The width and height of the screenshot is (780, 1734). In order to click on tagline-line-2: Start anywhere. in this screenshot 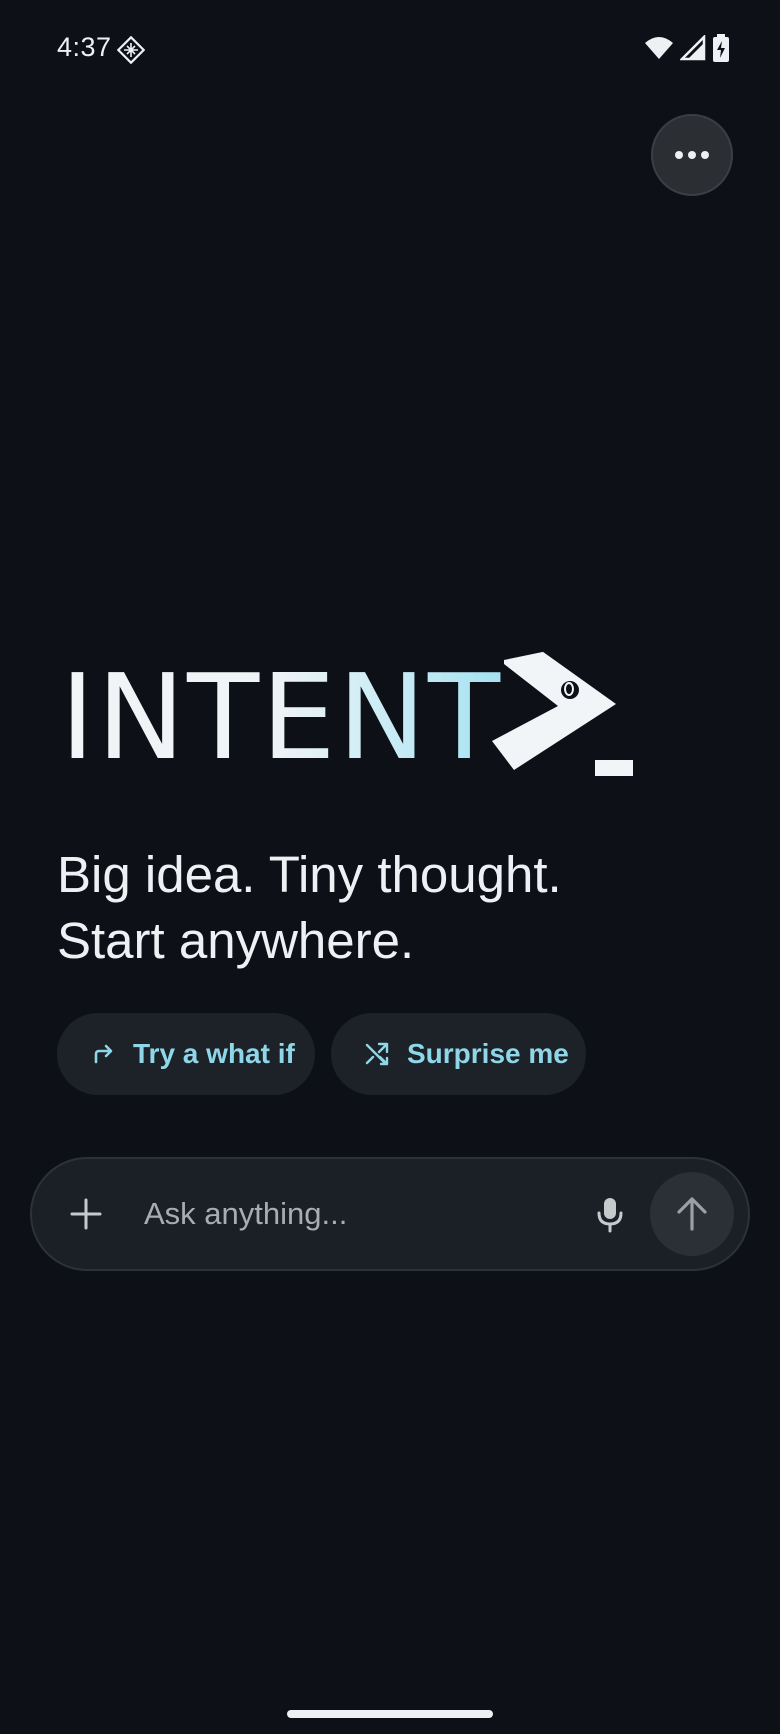, I will do `click(236, 940)`.